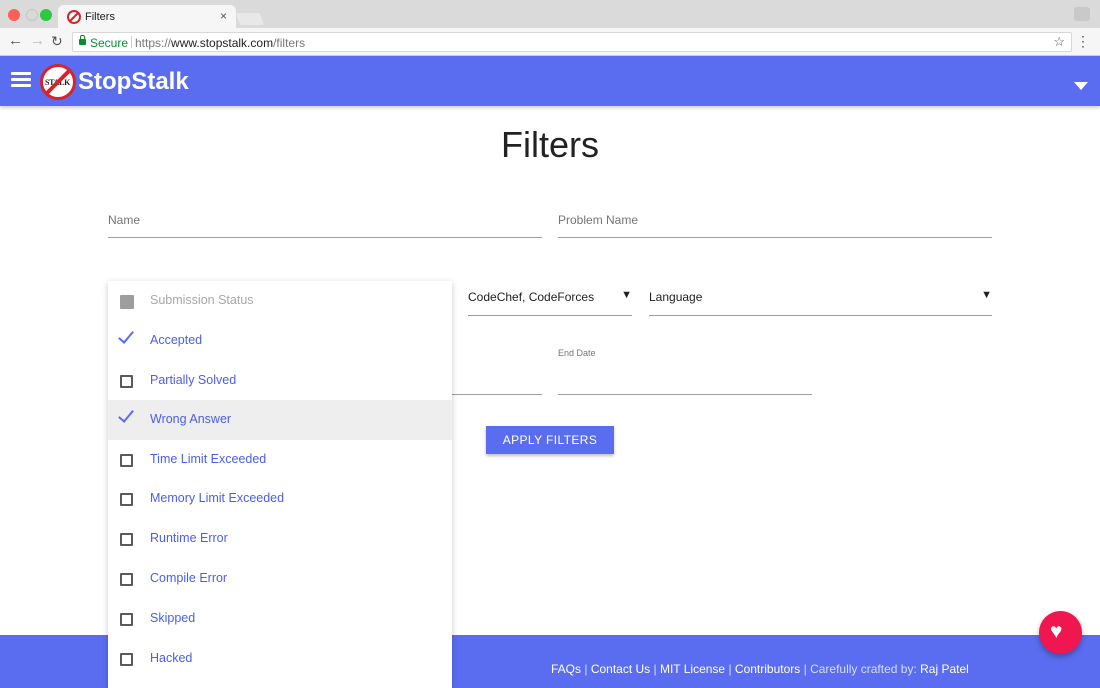  Describe the element at coordinates (153, 43) in the screenshot. I see `url-scheme: https://` at that location.